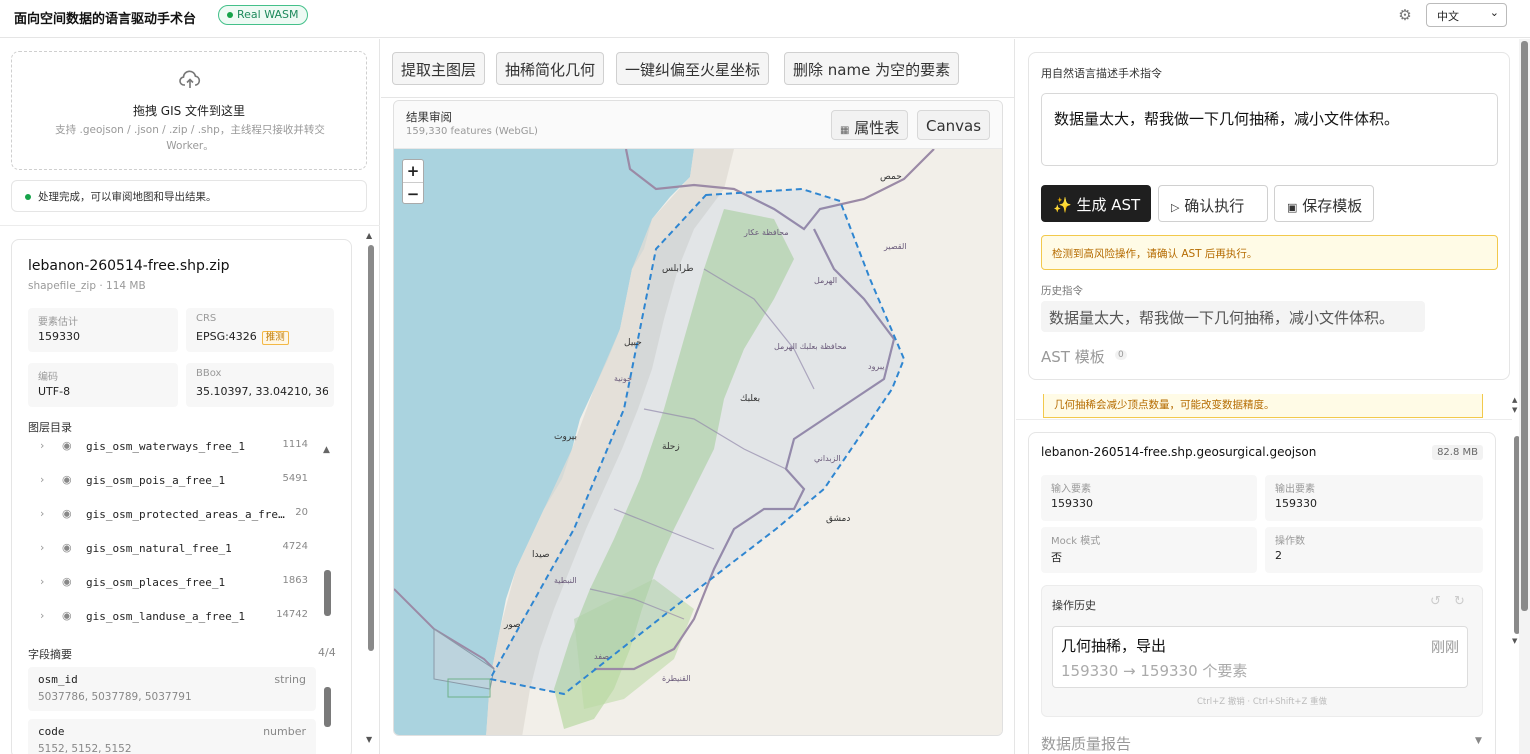  Describe the element at coordinates (1074, 605) in the screenshot. I see `operation-history-title: 操作历史` at that location.